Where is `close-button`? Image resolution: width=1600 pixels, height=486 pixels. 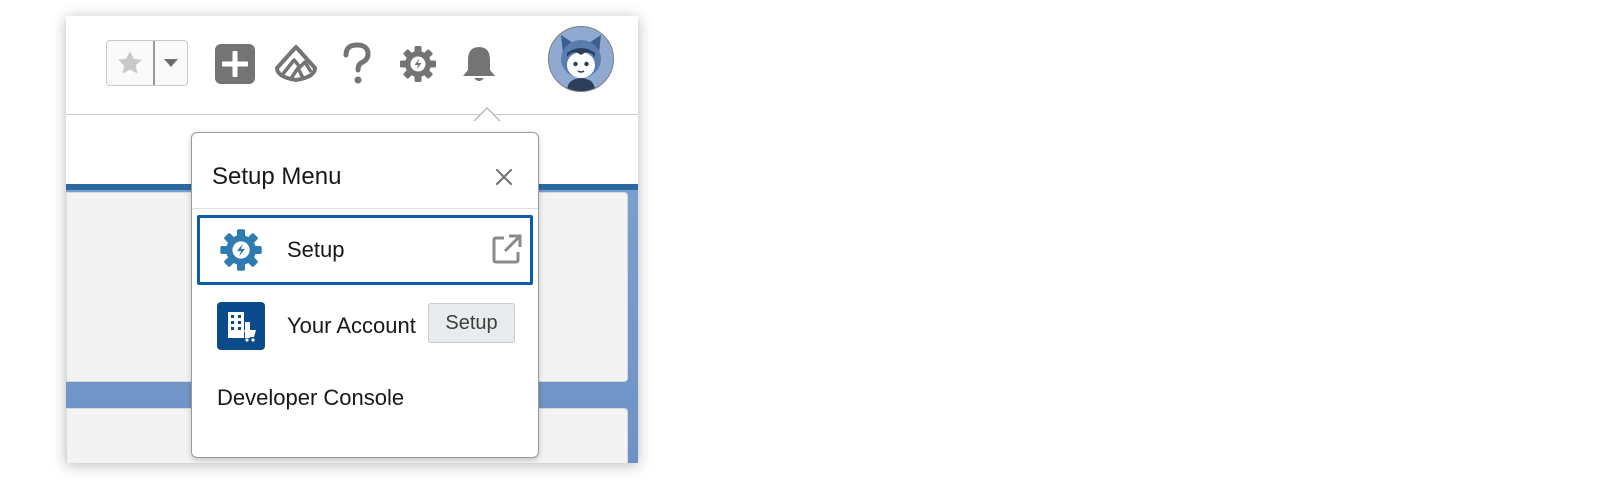 close-button is located at coordinates (504, 177).